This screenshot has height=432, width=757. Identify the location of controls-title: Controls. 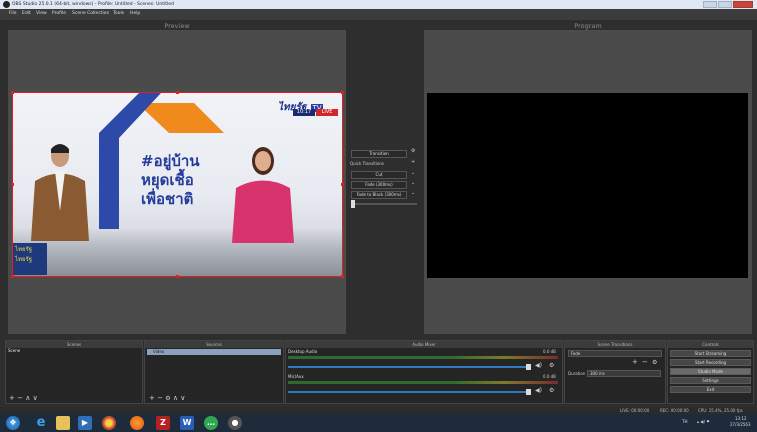
(710, 344).